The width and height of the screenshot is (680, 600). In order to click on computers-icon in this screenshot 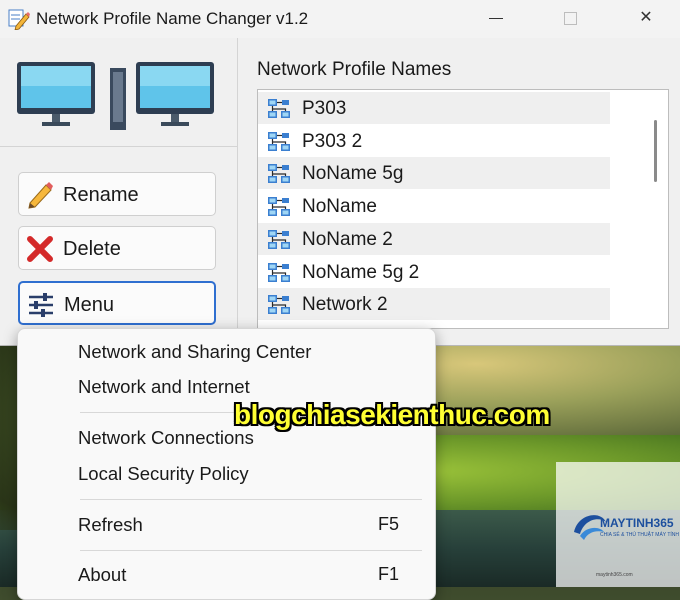, I will do `click(115, 96)`.